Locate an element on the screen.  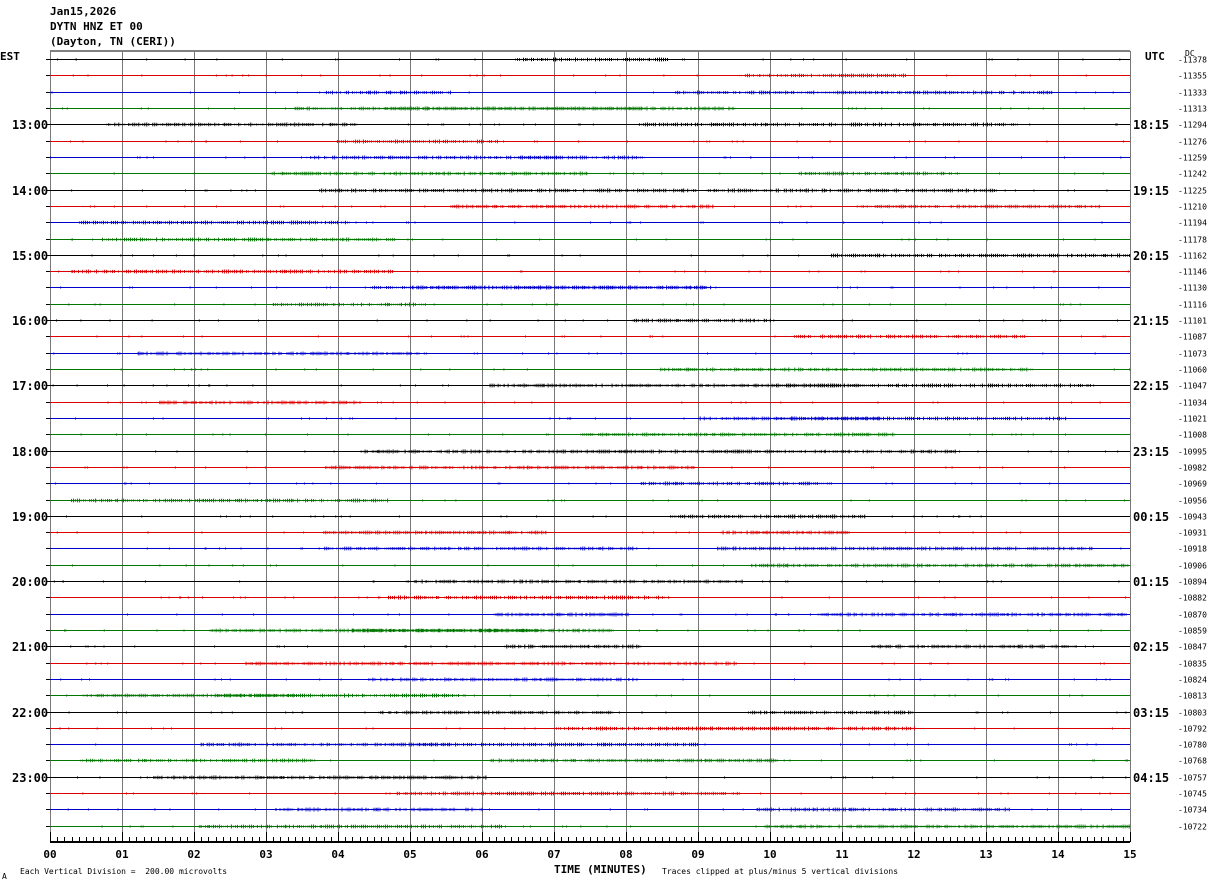
right-hour-label: 20:15 is located at coordinates (1151, 256).